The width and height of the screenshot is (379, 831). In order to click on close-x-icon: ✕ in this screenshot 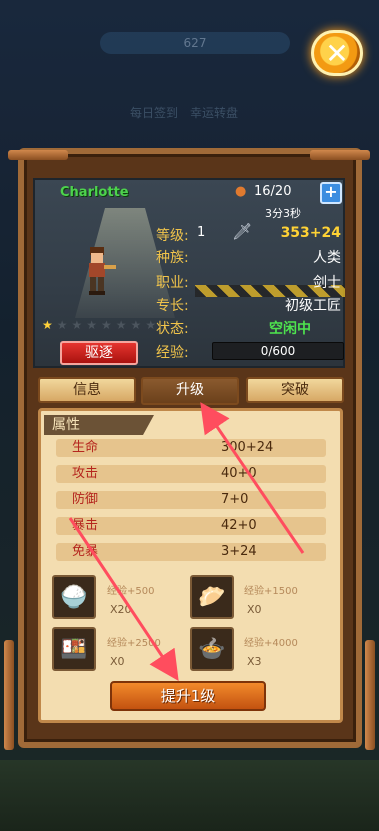, I will do `click(337, 53)`.